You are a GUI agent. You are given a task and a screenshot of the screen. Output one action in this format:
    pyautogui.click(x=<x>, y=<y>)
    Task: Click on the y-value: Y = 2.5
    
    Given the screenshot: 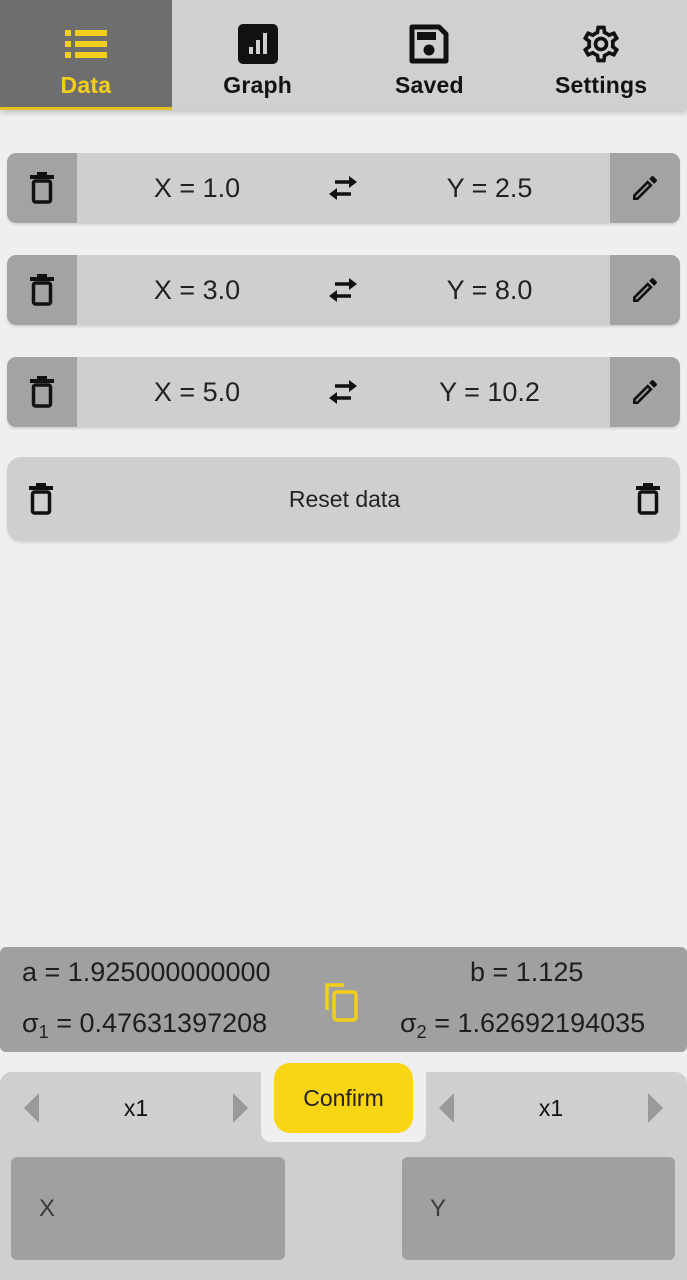 What is the action you would take?
    pyautogui.click(x=489, y=187)
    